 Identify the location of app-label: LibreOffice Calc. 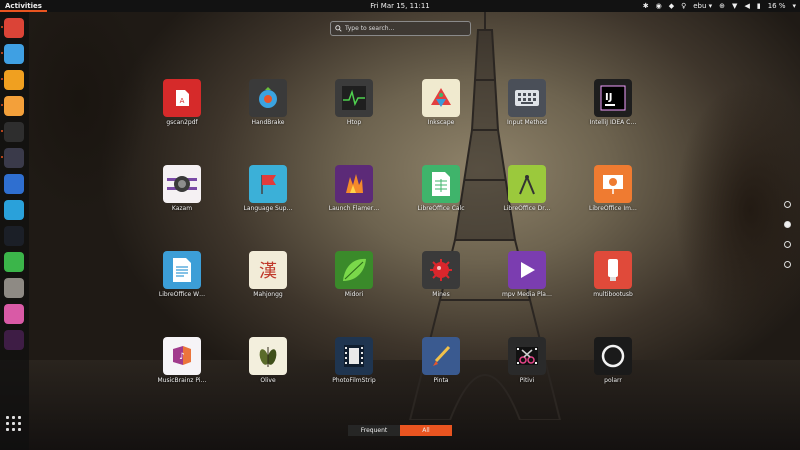
(441, 208).